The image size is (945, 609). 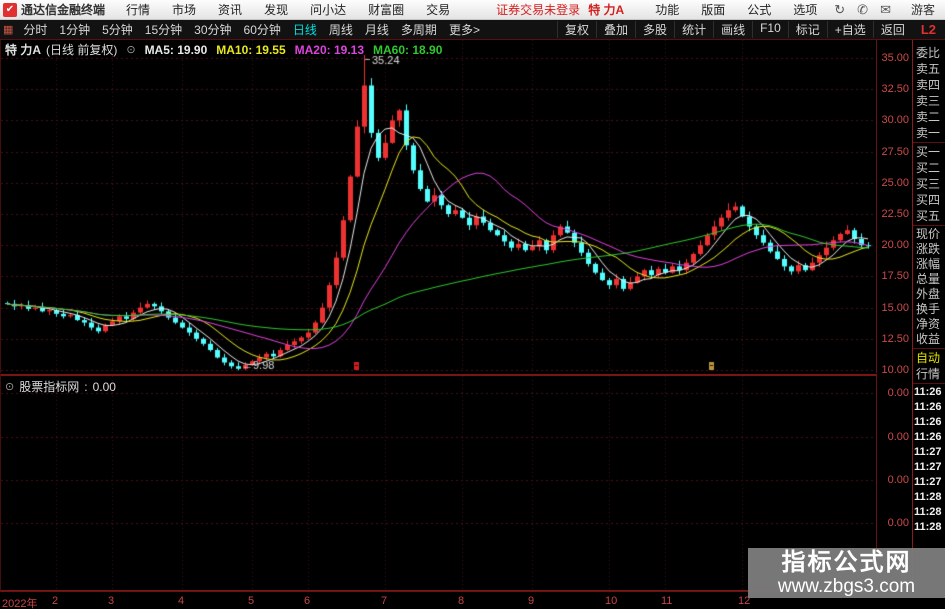 What do you see at coordinates (895, 58) in the screenshot?
I see `price-axis-label: 35.00` at bounding box center [895, 58].